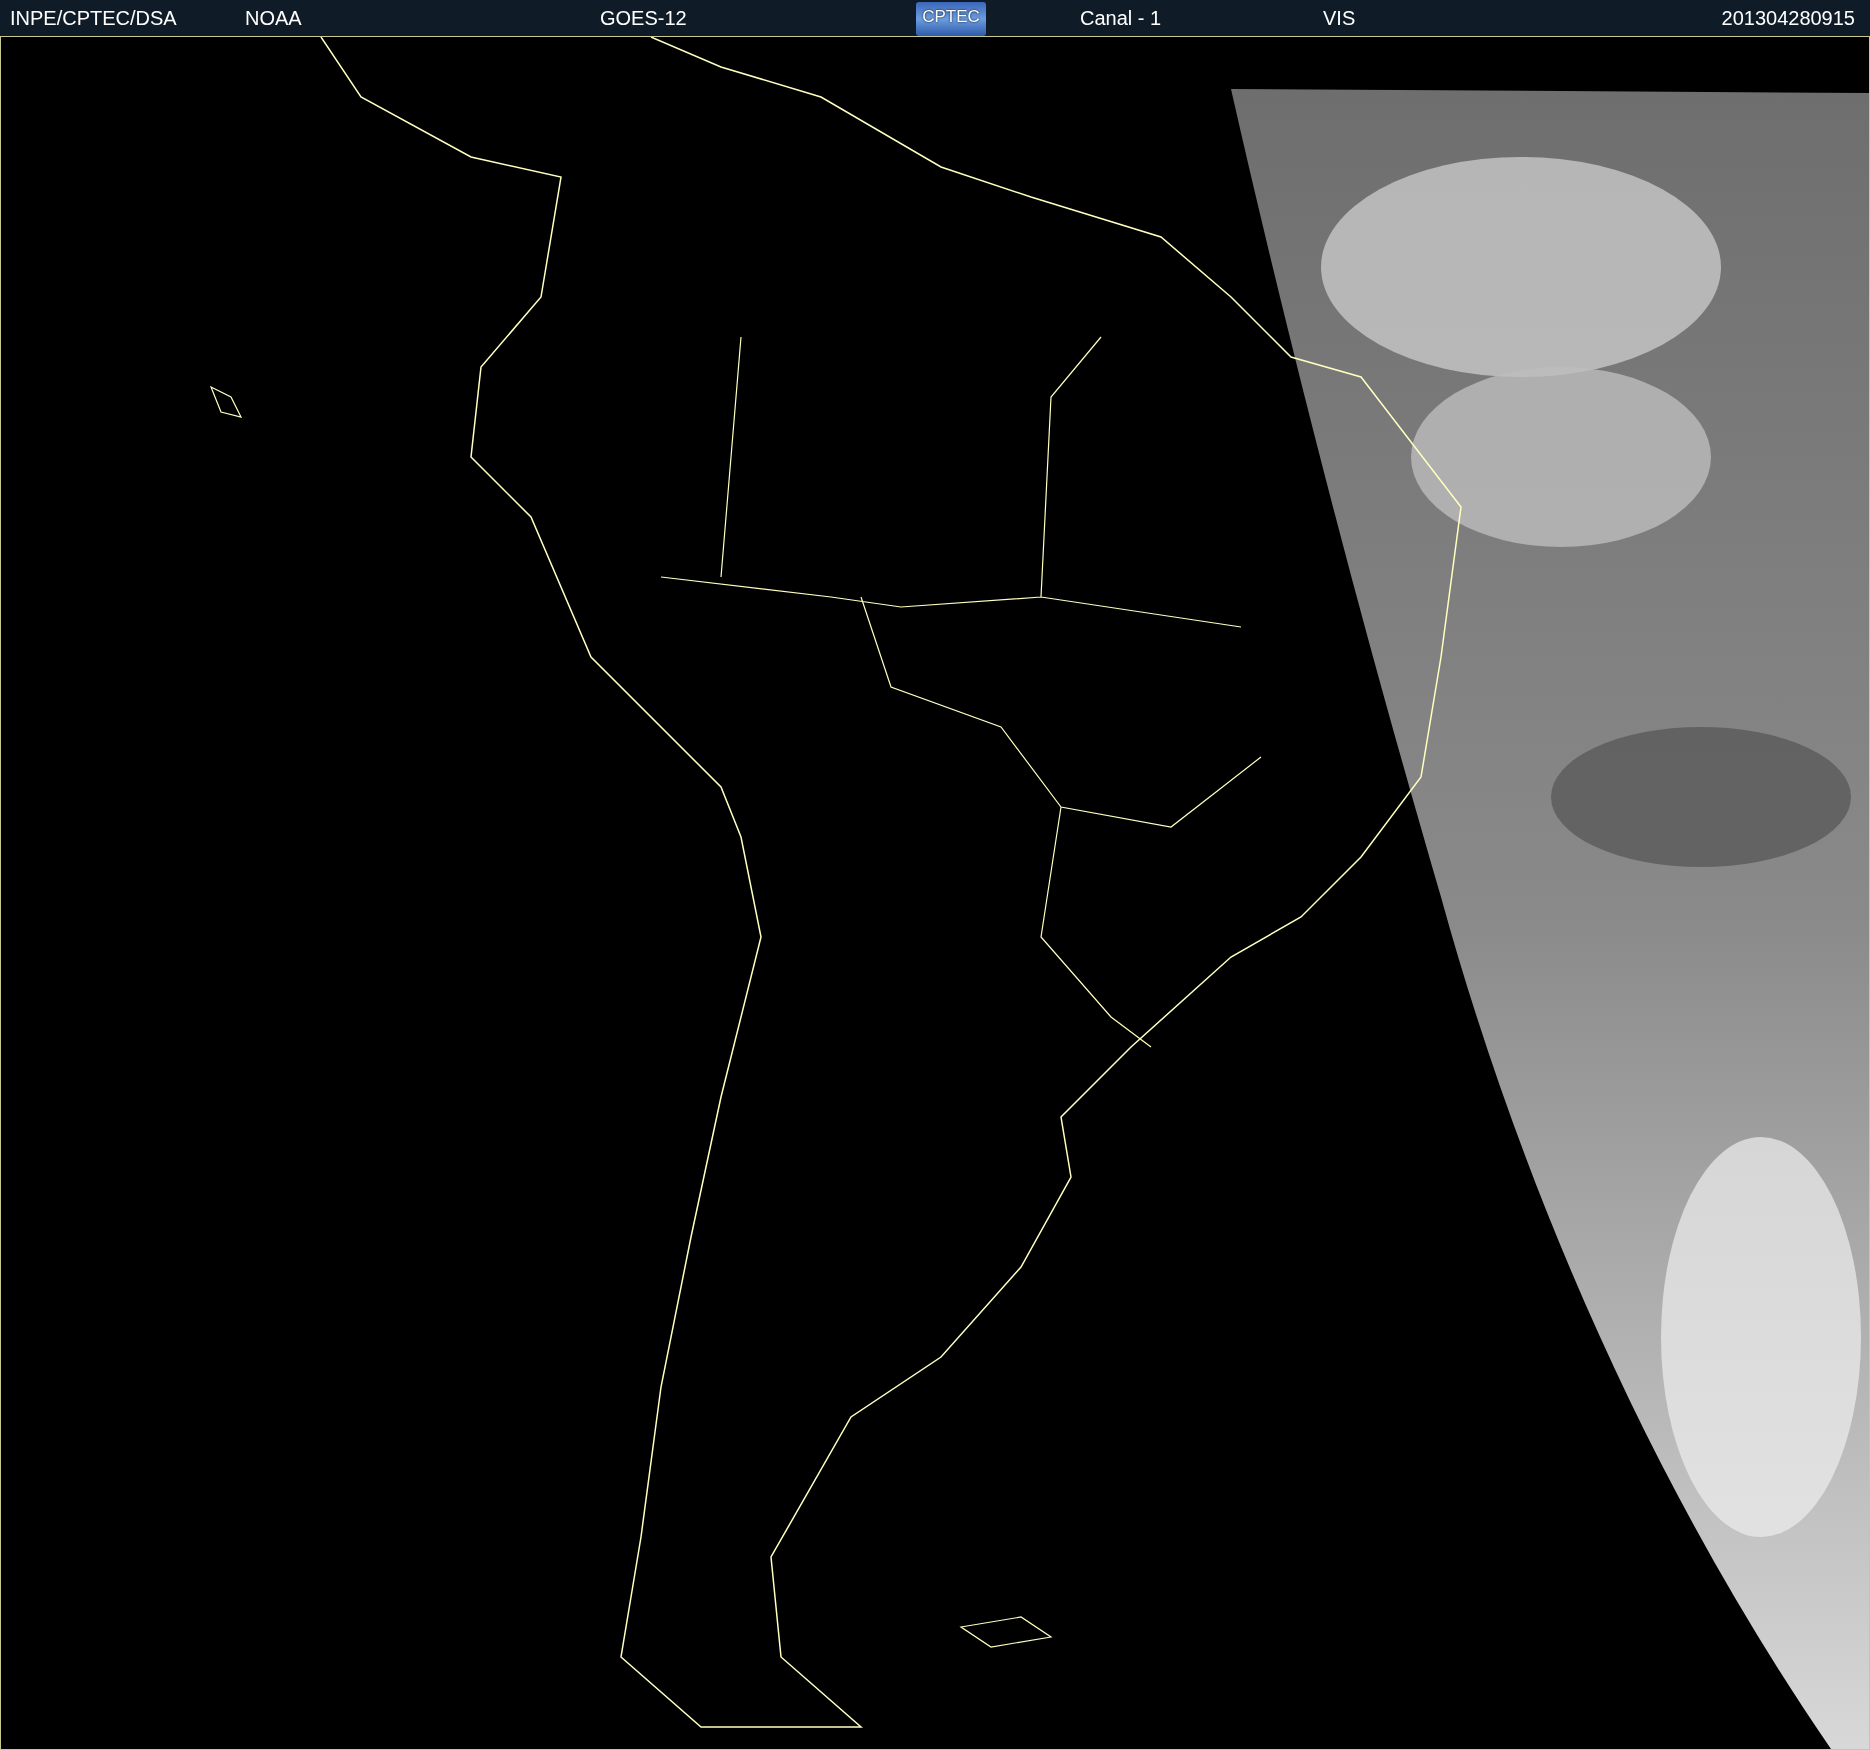 The height and width of the screenshot is (1750, 1870). Describe the element at coordinates (643, 18) in the screenshot. I see `header-label: GOES-12` at that location.